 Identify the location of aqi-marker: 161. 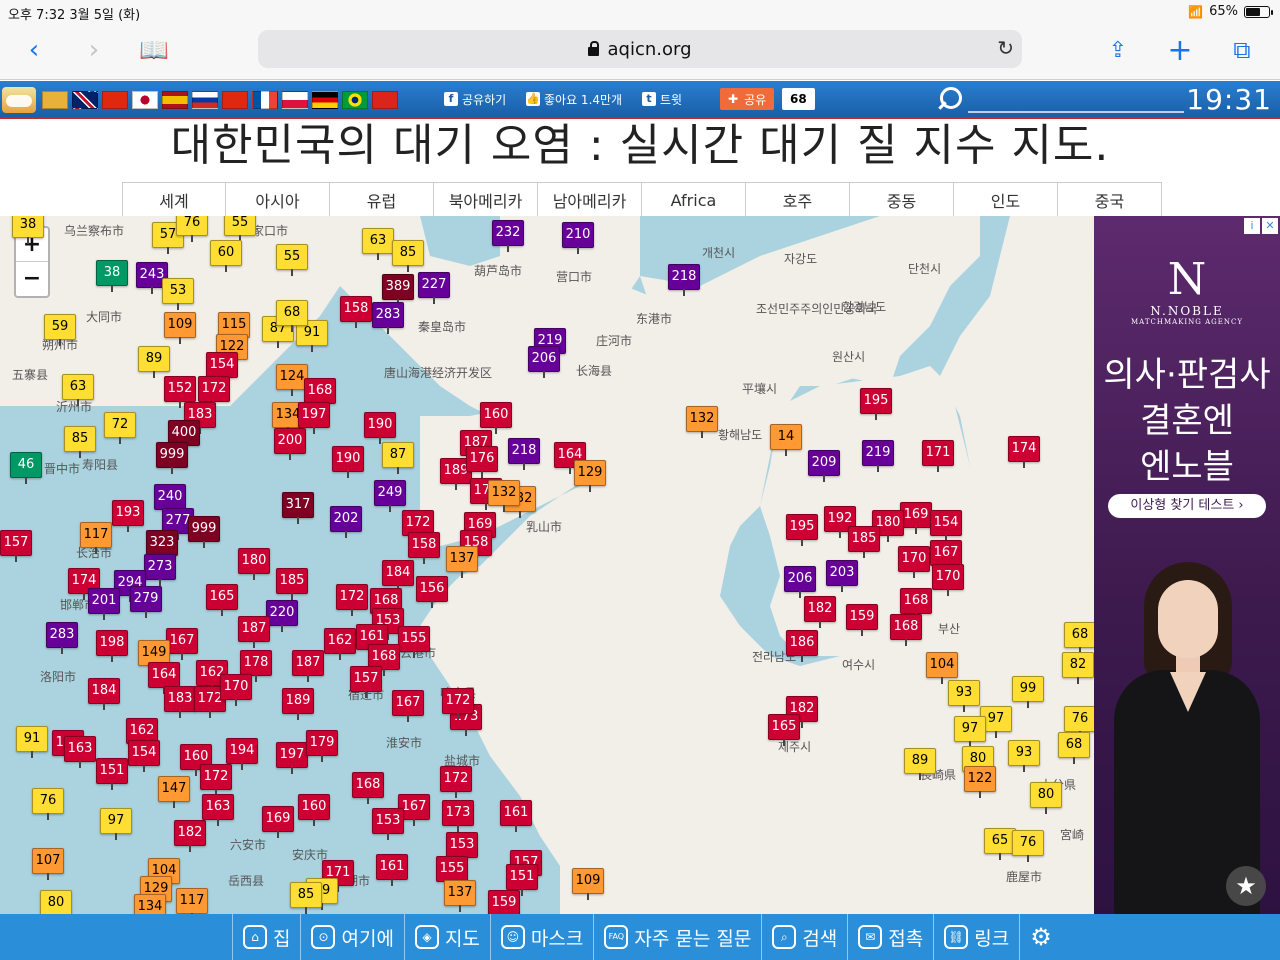
(516, 816).